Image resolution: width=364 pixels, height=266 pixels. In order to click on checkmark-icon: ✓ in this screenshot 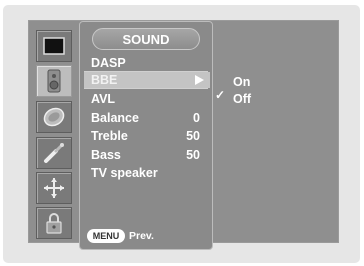, I will do `click(220, 95)`.